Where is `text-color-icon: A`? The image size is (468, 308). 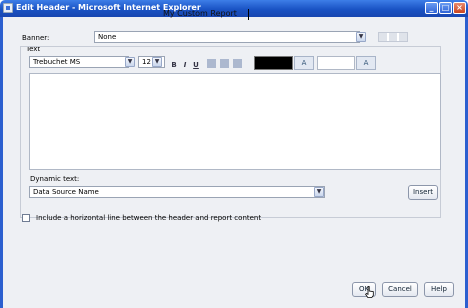
text-color-icon: A is located at coordinates (304, 63).